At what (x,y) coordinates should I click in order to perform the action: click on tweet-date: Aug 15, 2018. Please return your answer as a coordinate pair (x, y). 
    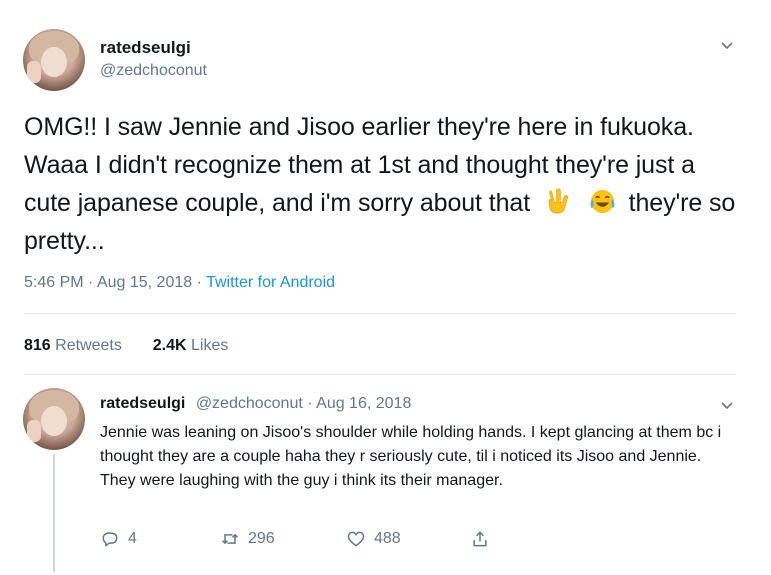
    Looking at the image, I should click on (144, 282).